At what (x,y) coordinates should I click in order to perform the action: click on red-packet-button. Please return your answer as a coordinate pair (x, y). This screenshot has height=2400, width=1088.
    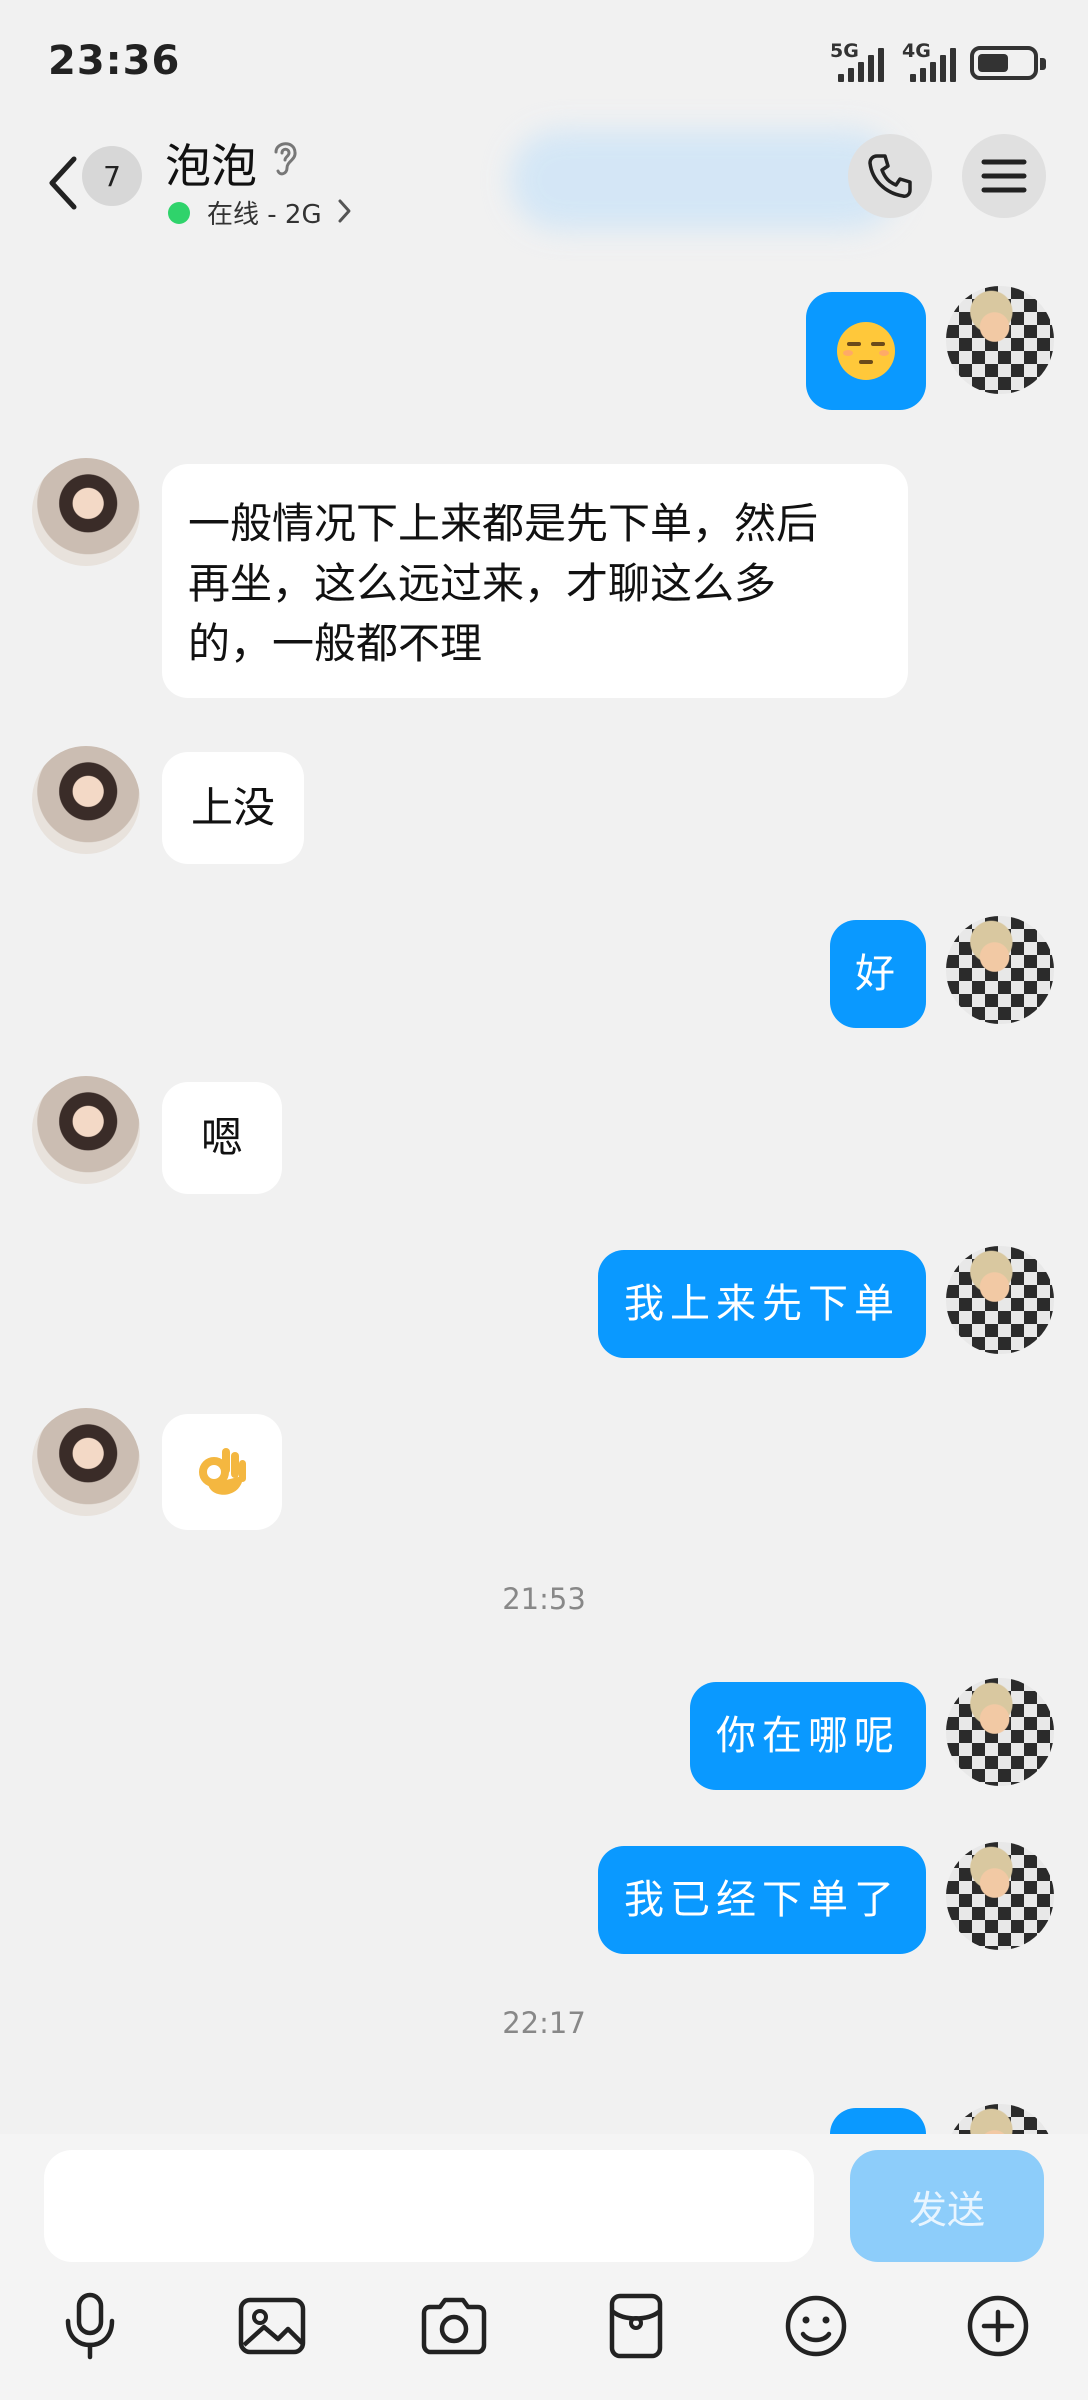
    Looking at the image, I should click on (636, 2326).